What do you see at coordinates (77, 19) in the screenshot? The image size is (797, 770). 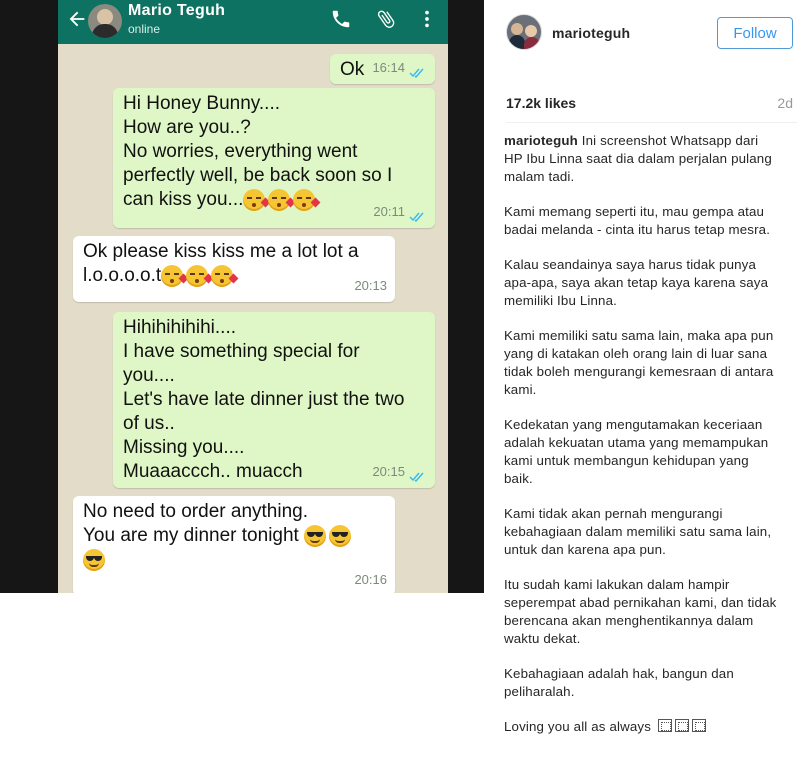 I see `back-arrow-icon` at bounding box center [77, 19].